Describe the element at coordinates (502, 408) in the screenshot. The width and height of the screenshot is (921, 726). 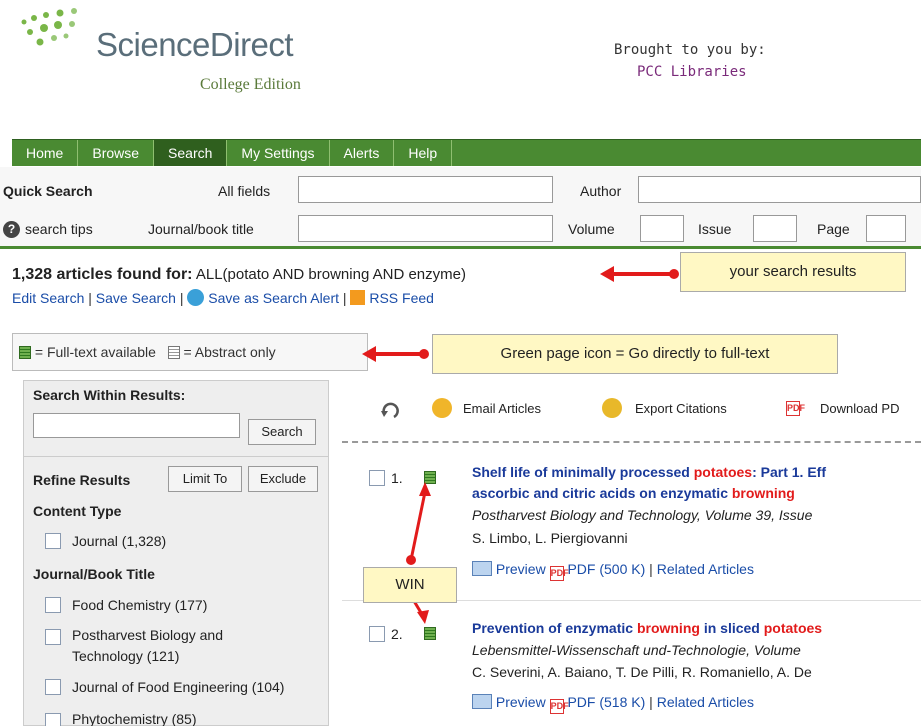
I see `email-articles-link: Email Articles` at that location.